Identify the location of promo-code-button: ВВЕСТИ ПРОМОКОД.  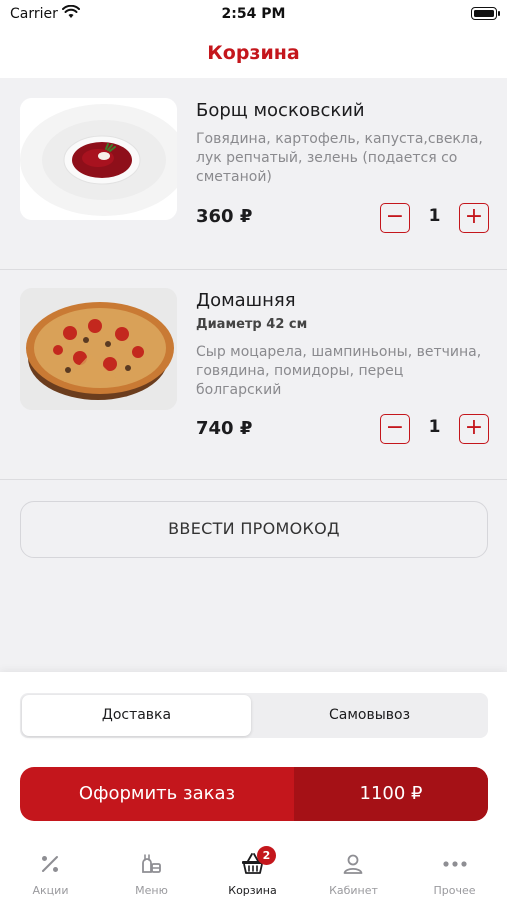
(254, 529).